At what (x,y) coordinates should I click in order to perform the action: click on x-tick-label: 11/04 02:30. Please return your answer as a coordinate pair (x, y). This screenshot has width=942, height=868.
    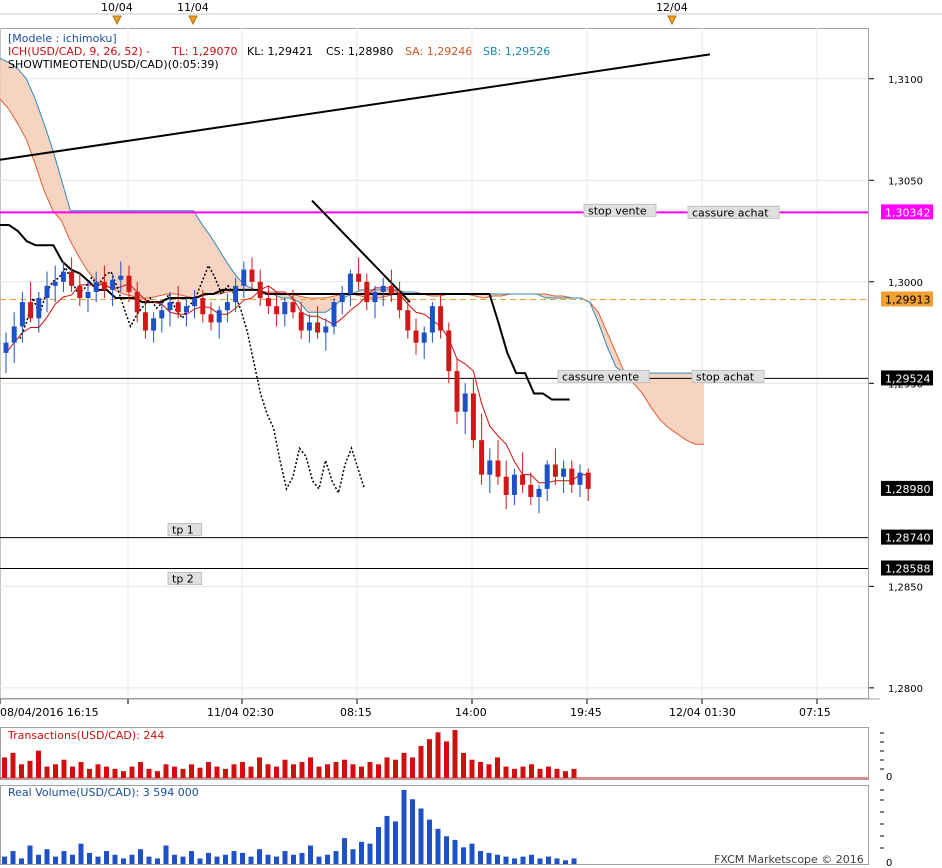
    Looking at the image, I should click on (240, 712).